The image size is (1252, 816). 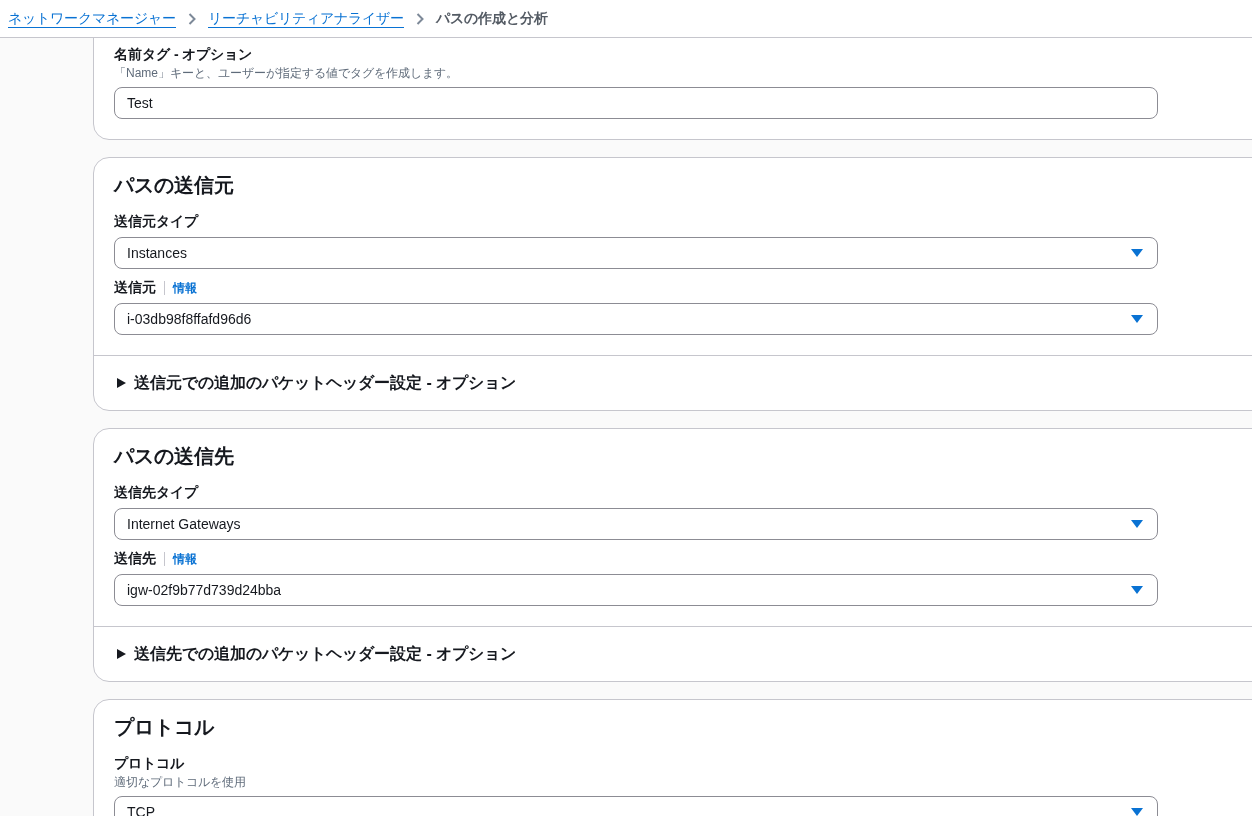 What do you see at coordinates (149, 764) in the screenshot?
I see `field-label: プロトコル` at bounding box center [149, 764].